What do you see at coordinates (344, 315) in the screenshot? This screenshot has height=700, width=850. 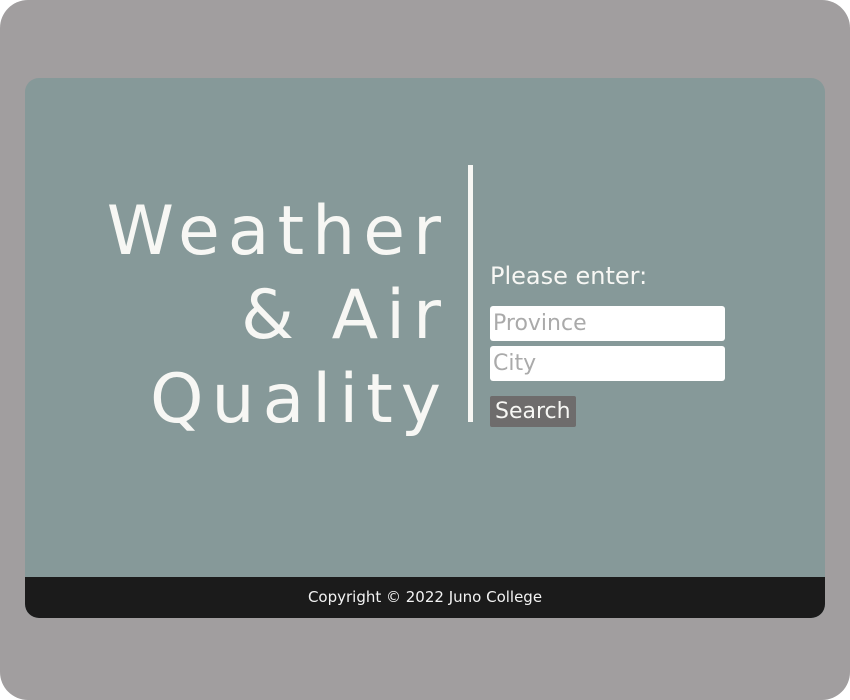 I see `title-line-air: & Air` at bounding box center [344, 315].